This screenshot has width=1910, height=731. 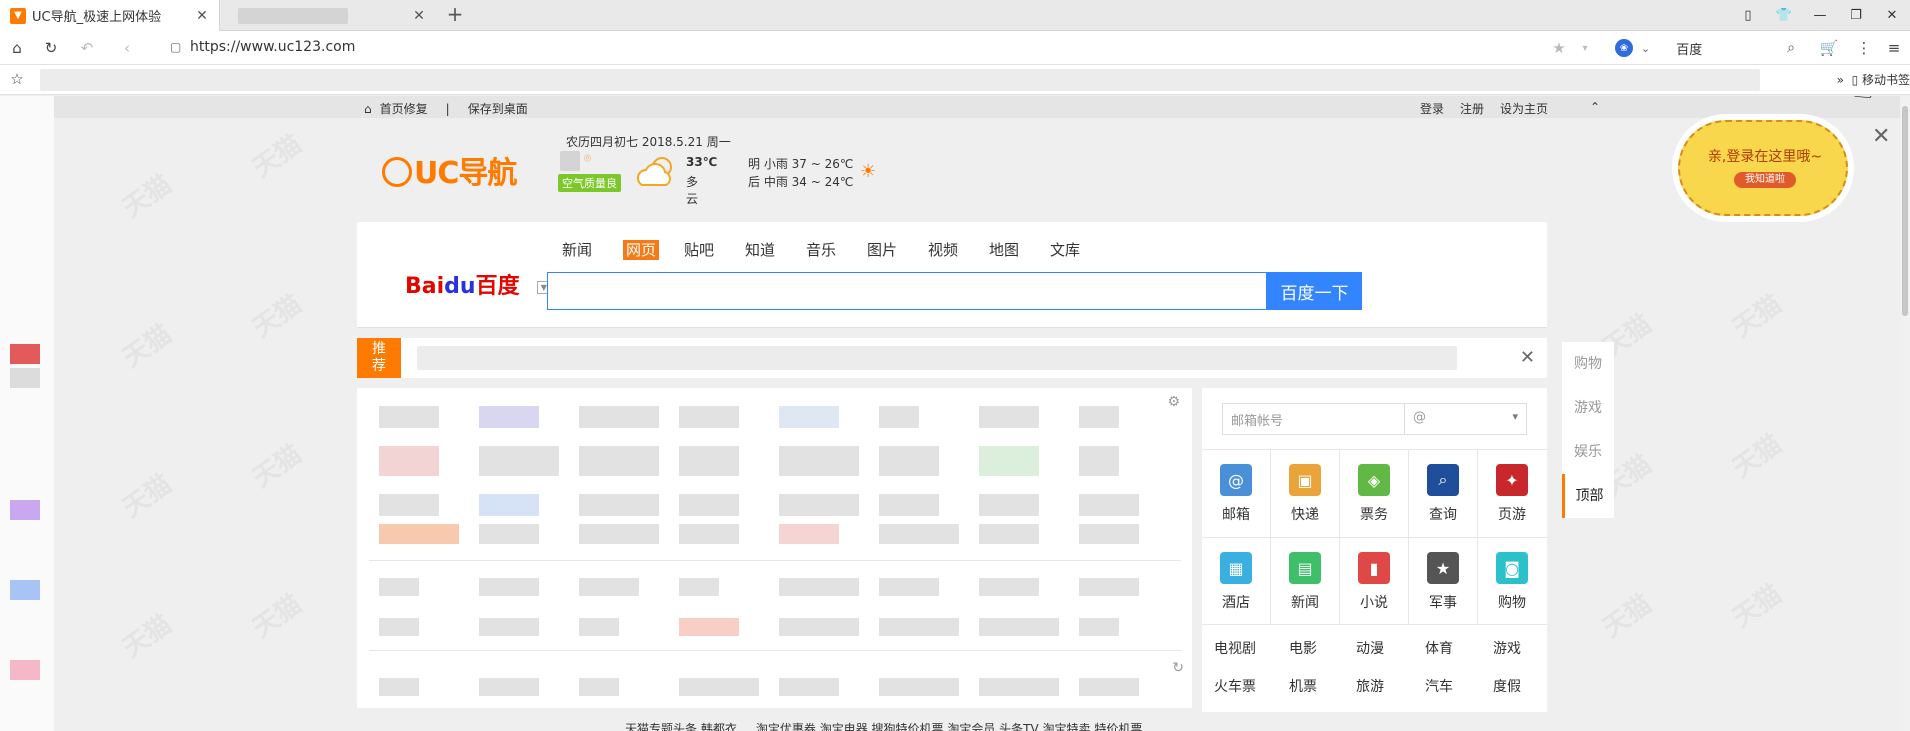 What do you see at coordinates (1370, 686) in the screenshot?
I see `link-travel: 旅游` at bounding box center [1370, 686].